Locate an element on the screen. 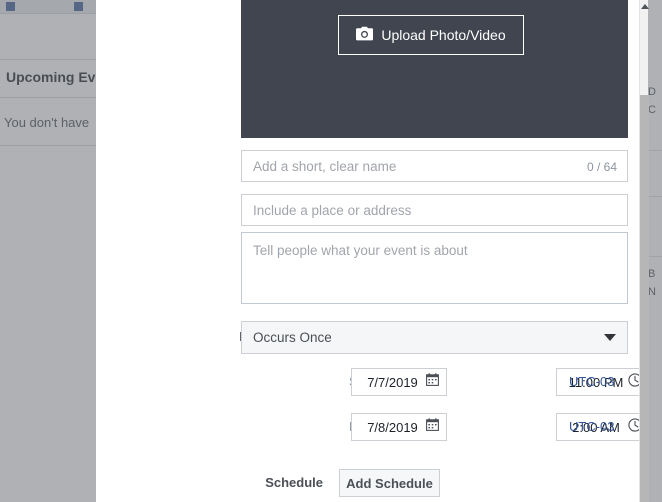  starts-date-input: 7/7/2019 is located at coordinates (399, 382).